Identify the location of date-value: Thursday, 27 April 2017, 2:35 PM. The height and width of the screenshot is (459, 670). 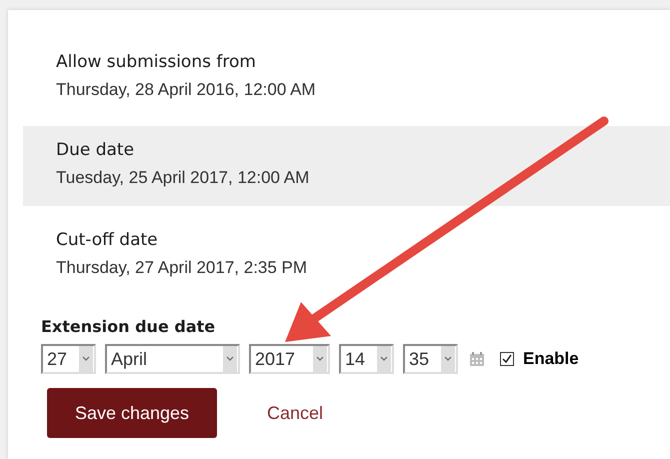
(182, 268).